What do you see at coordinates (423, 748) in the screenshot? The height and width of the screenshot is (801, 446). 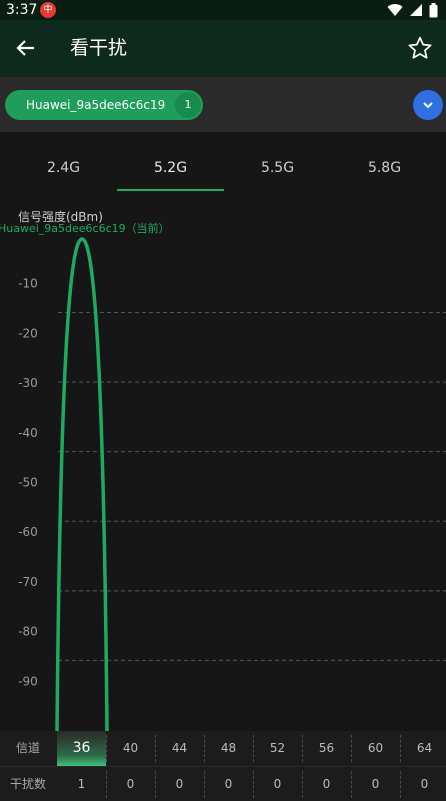 I see `channel-cell: 64` at bounding box center [423, 748].